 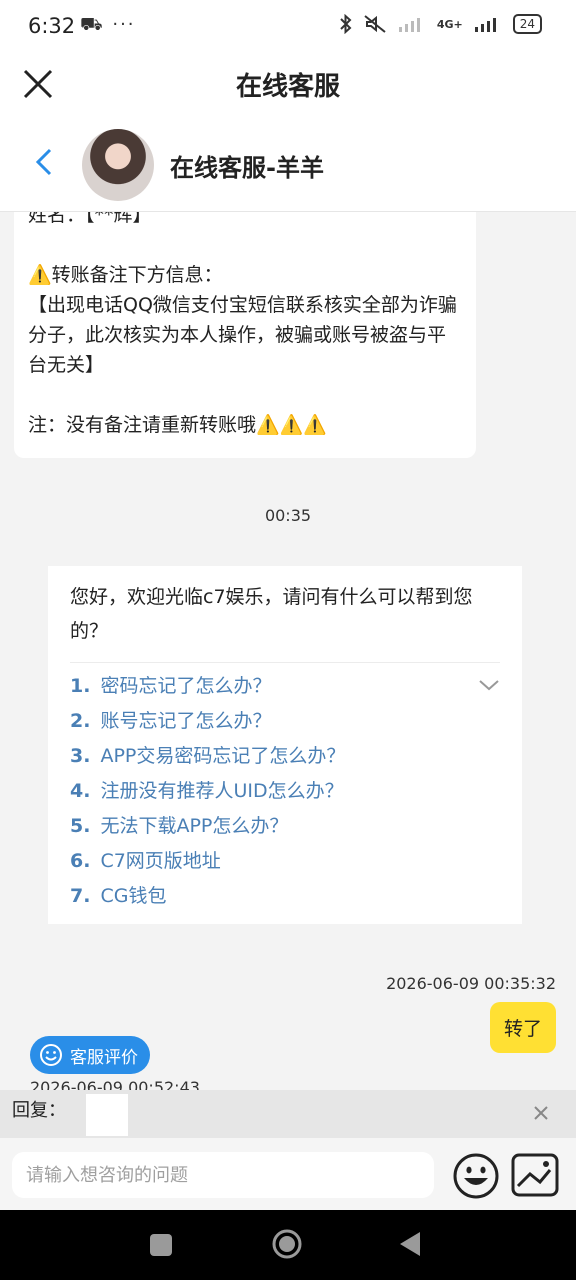 I want to click on welcome-text: 您好，欢迎光临c7娱乐，请问有什么可以帮到您的？, so click(x=271, y=614).